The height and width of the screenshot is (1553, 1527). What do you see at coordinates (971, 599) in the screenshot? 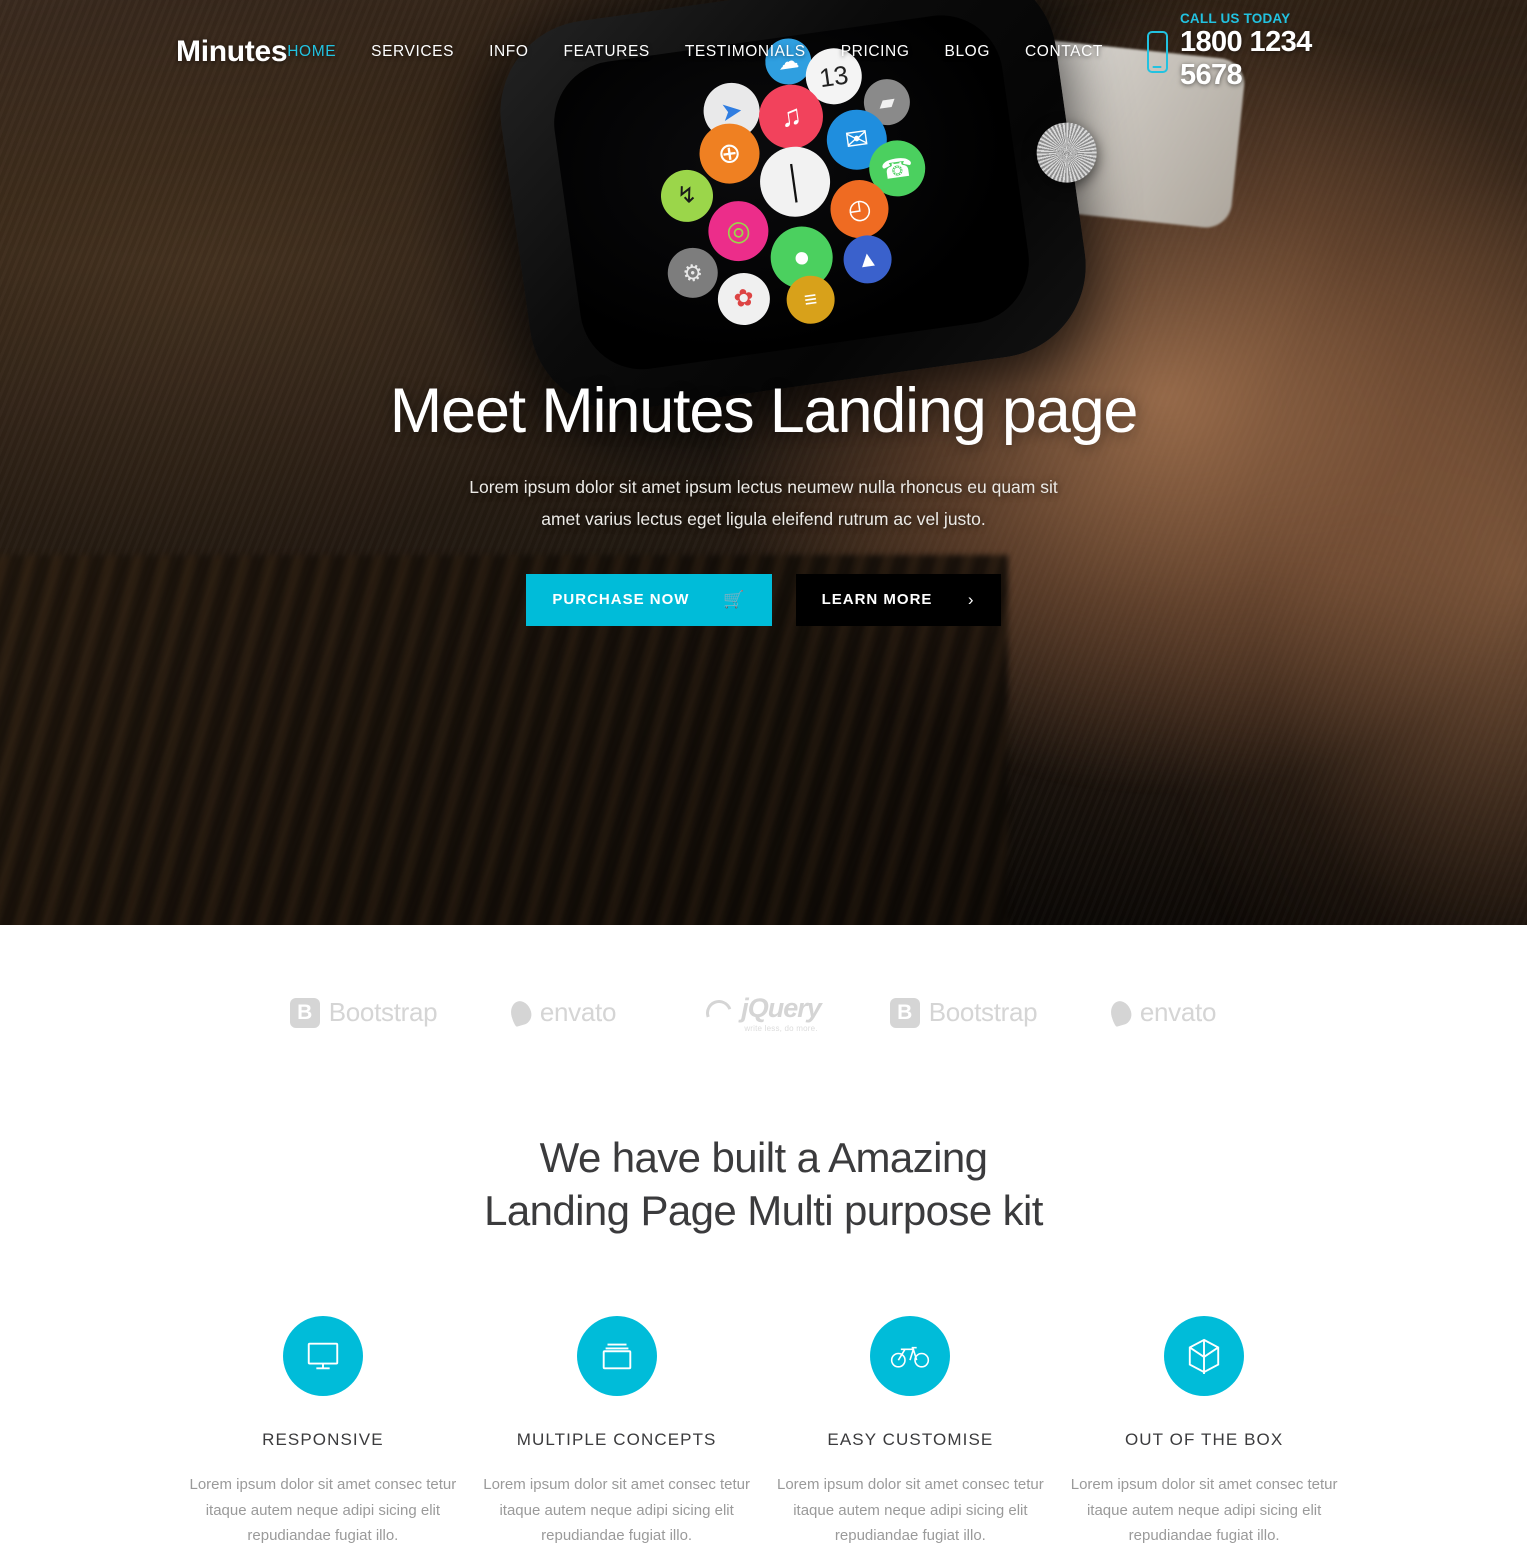
I see `chevron-right-icon: ›` at bounding box center [971, 599].